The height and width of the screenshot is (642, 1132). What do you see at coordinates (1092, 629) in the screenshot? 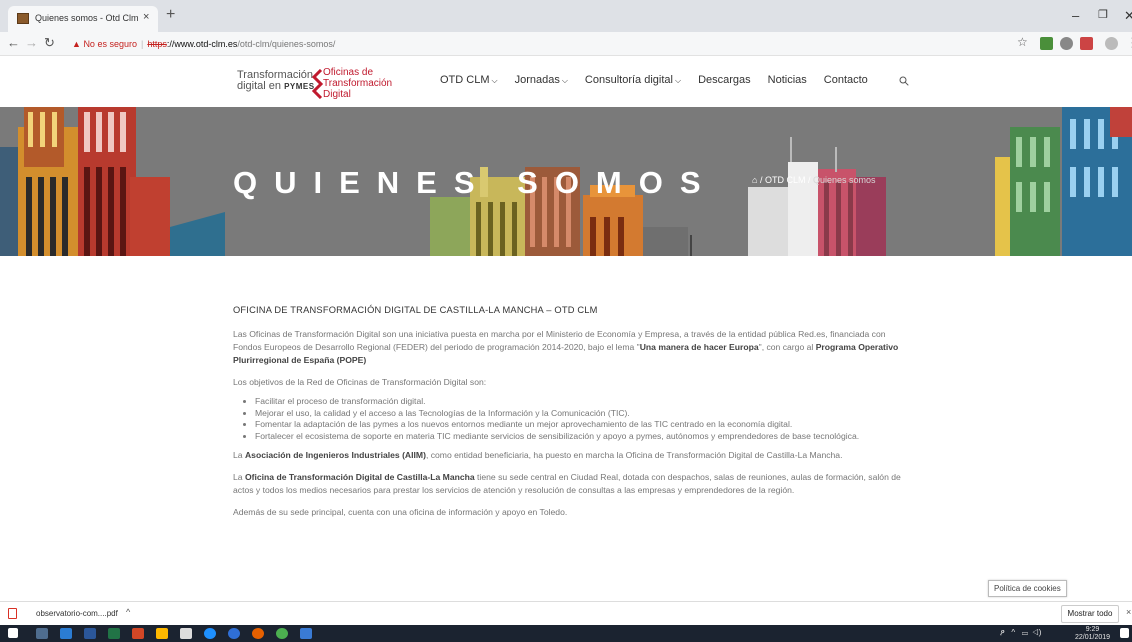
I see `clock-time: 9:29` at bounding box center [1092, 629].